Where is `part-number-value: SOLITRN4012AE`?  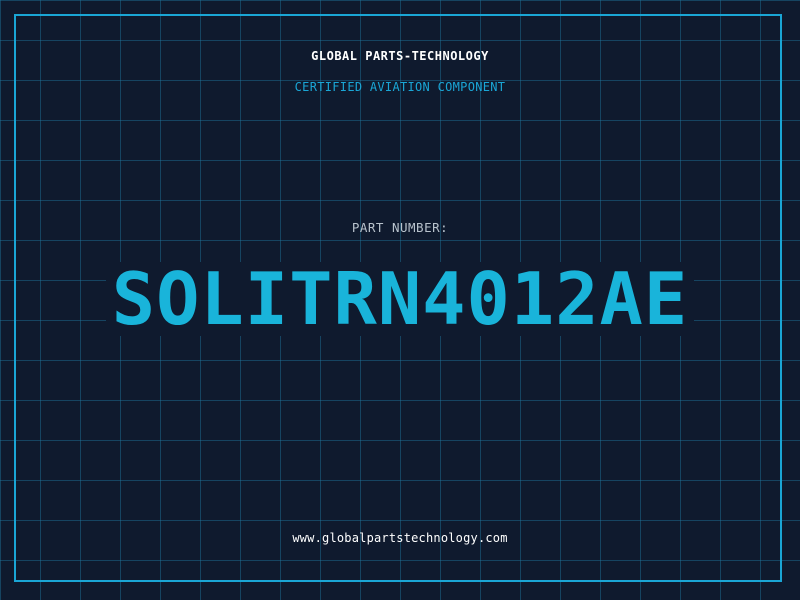
part-number-value: SOLITRN4012AE is located at coordinates (400, 299).